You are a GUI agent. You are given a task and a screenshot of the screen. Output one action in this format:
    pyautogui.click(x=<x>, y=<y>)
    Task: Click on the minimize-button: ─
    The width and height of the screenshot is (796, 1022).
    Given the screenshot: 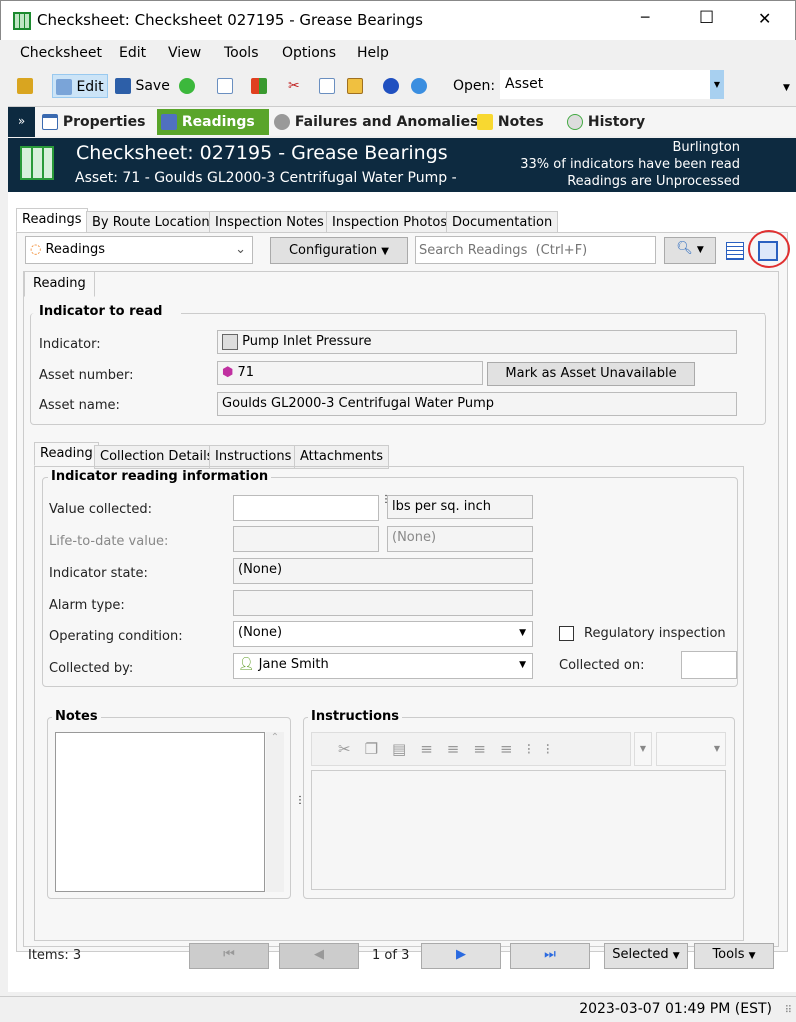 What is the action you would take?
    pyautogui.click(x=645, y=18)
    